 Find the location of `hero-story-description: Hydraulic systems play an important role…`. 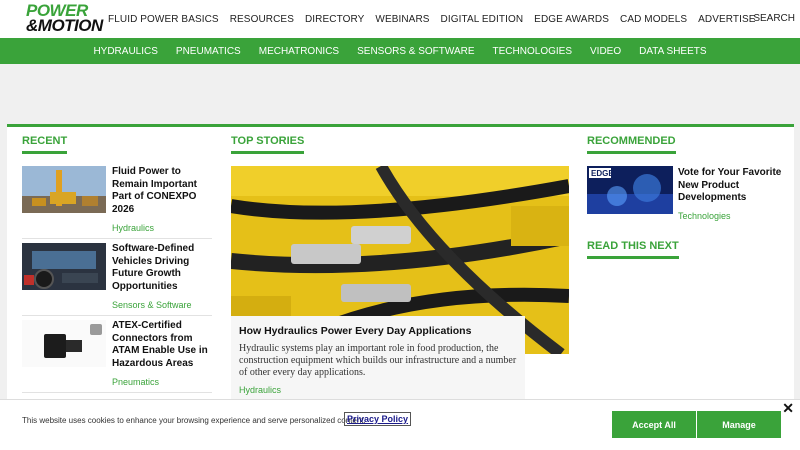

hero-story-description: Hydraulic systems play an important role… is located at coordinates (378, 360).